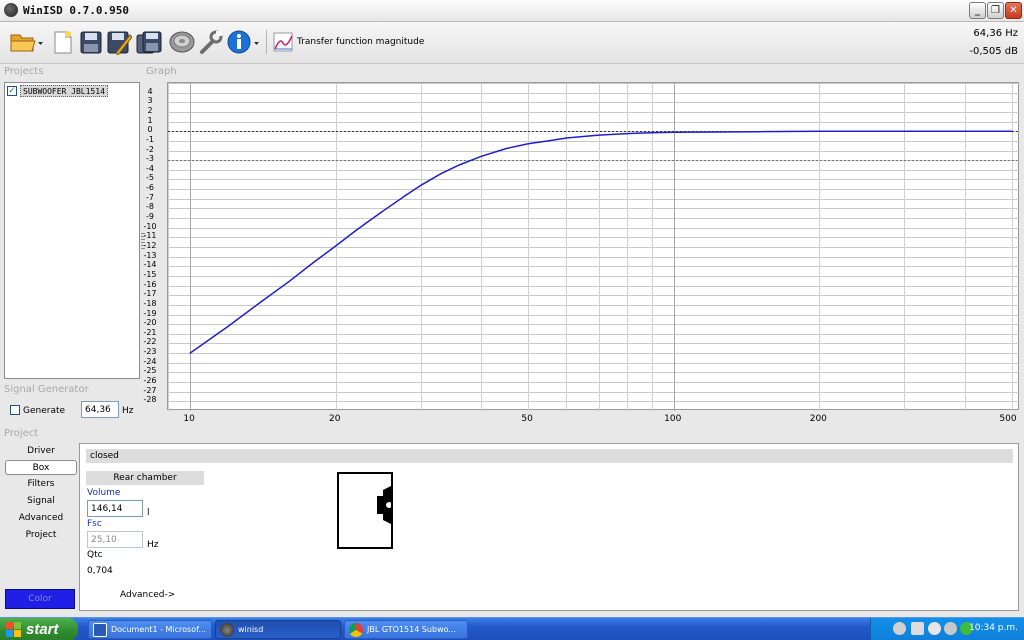 Image resolution: width=1024 pixels, height=640 pixels. What do you see at coordinates (13, 629) in the screenshot?
I see `windows-flag-icon` at bounding box center [13, 629].